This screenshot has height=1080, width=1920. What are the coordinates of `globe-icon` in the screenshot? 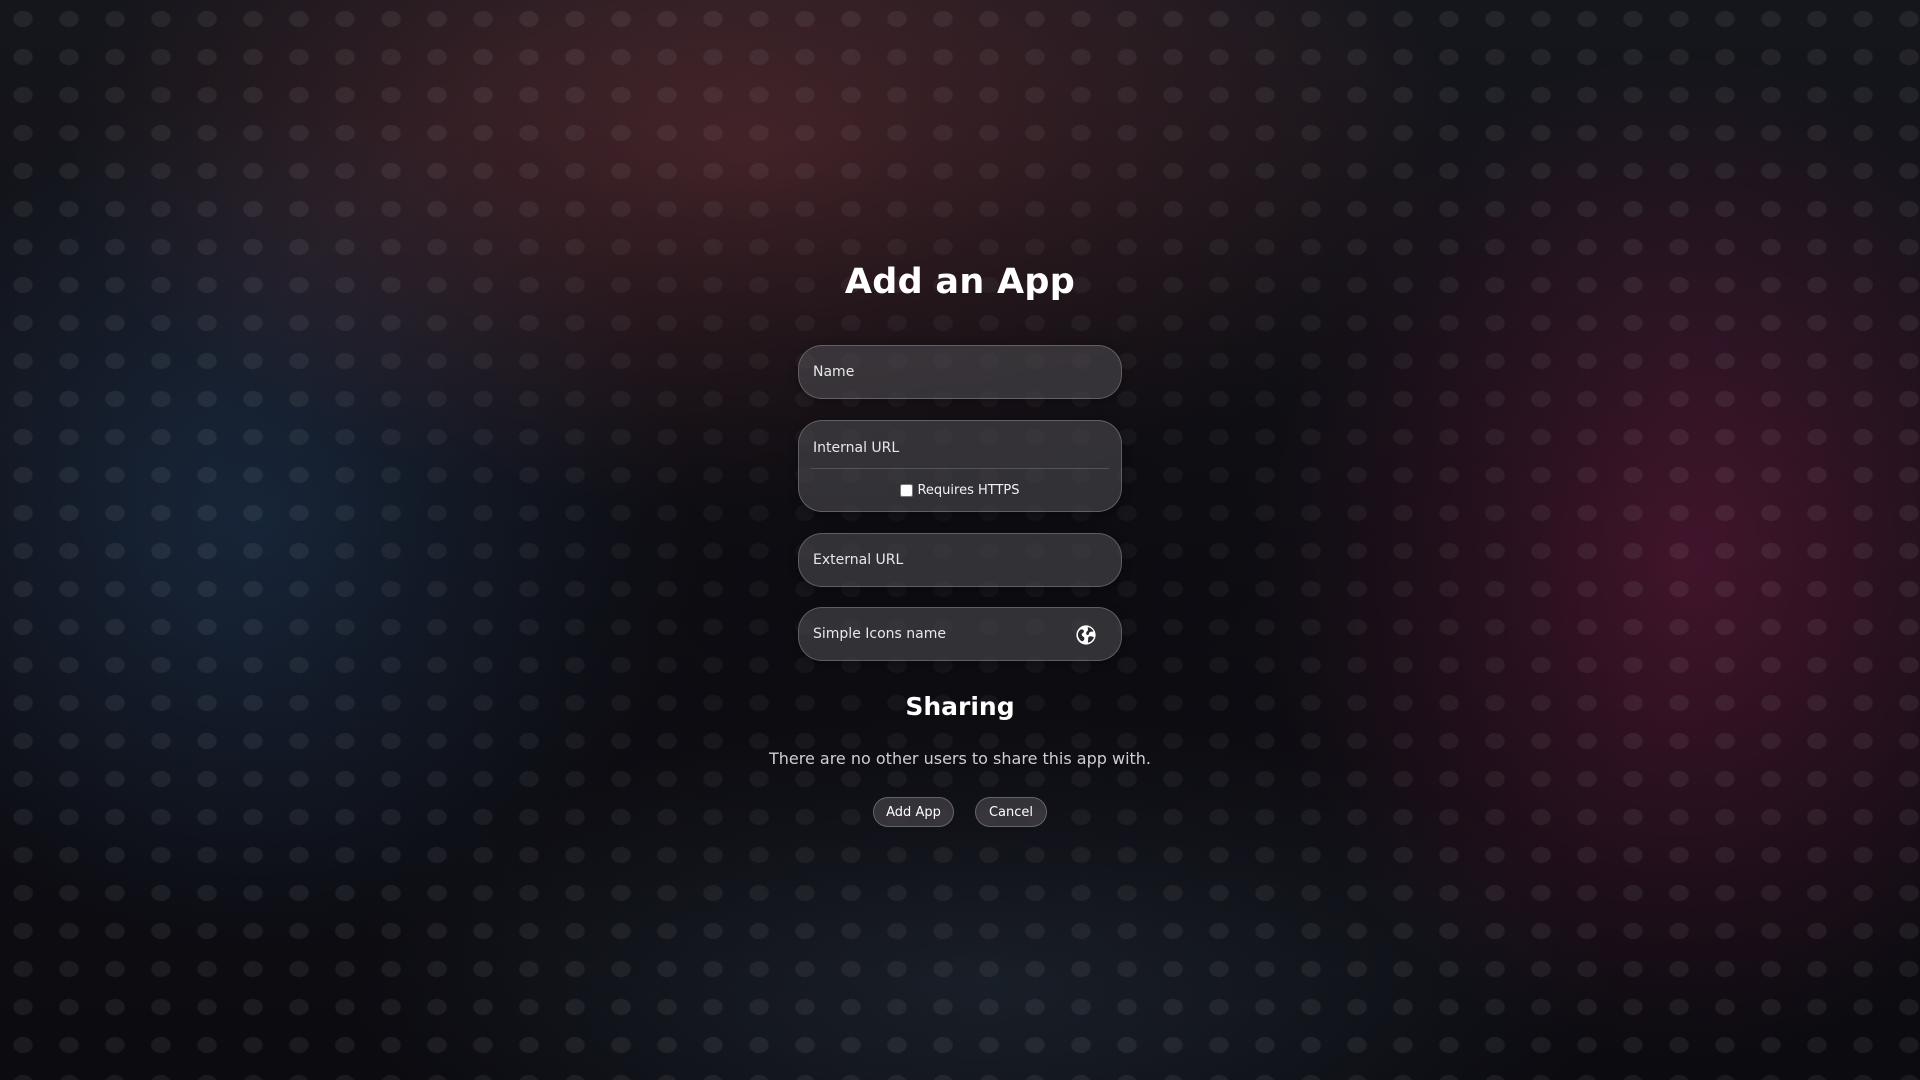 It's located at (1086, 635).